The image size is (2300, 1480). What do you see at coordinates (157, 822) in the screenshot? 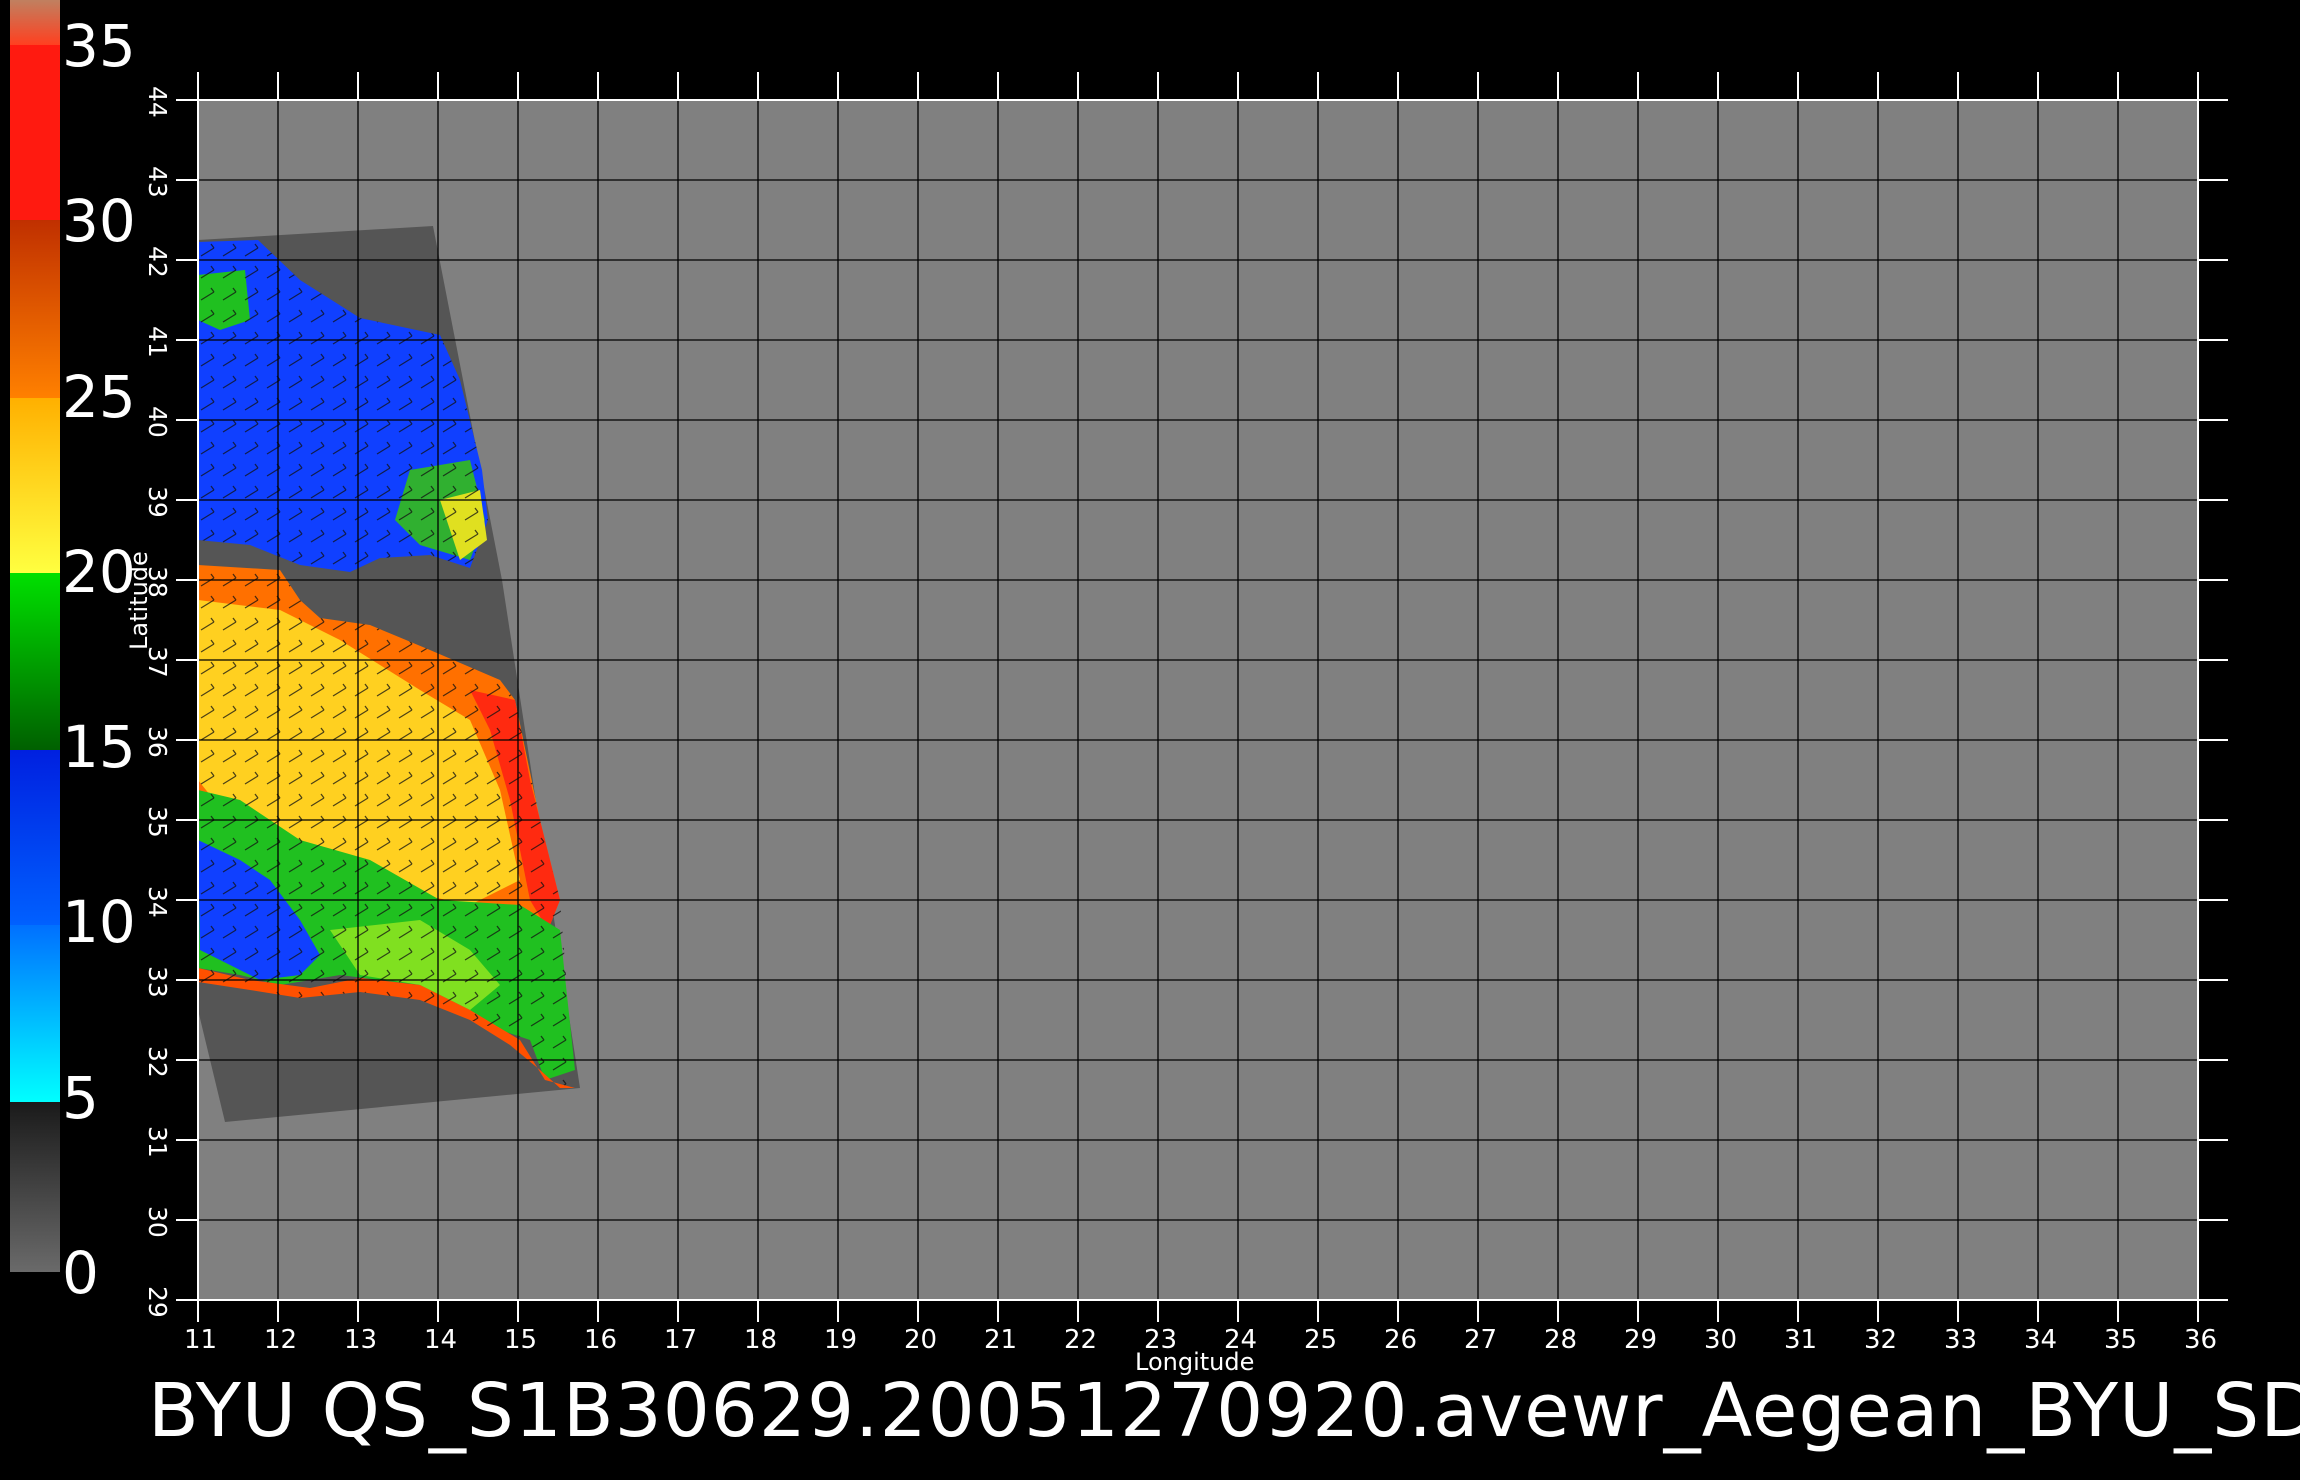
I see `lat-tick-label: 35` at bounding box center [157, 822].